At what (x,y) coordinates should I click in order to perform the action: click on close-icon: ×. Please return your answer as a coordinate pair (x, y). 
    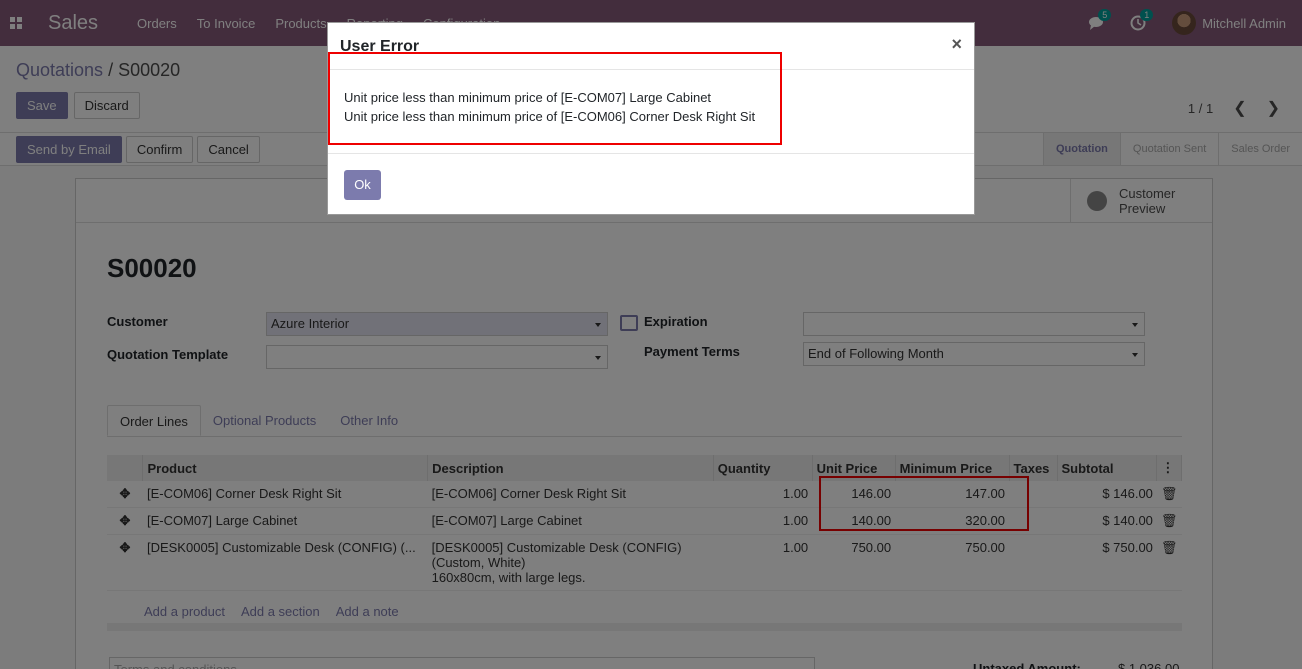
    Looking at the image, I should click on (956, 44).